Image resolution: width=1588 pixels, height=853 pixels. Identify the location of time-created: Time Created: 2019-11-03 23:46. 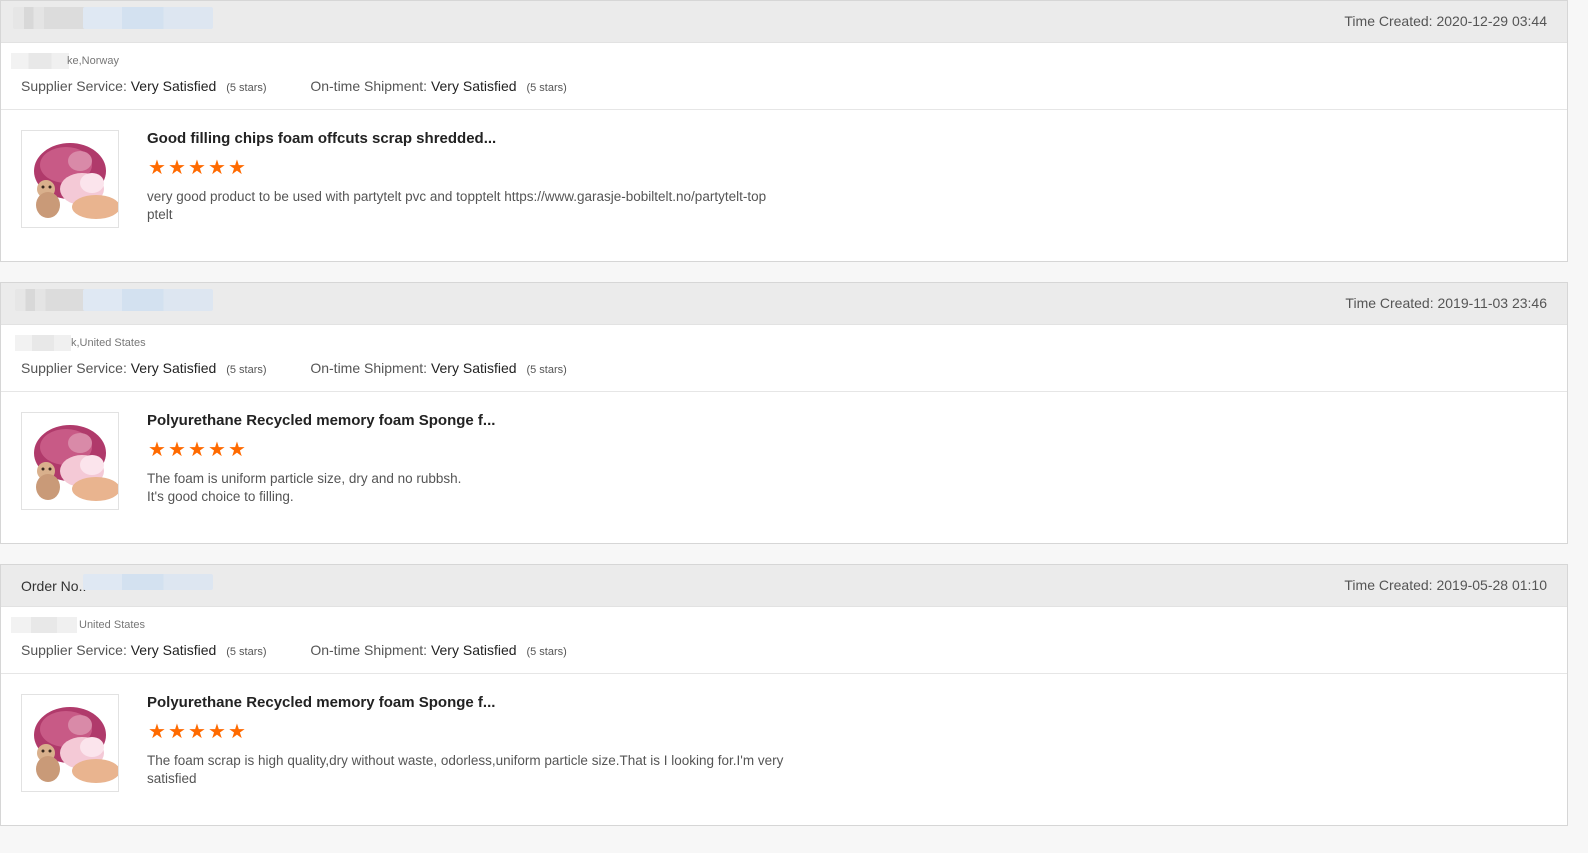
(1446, 303).